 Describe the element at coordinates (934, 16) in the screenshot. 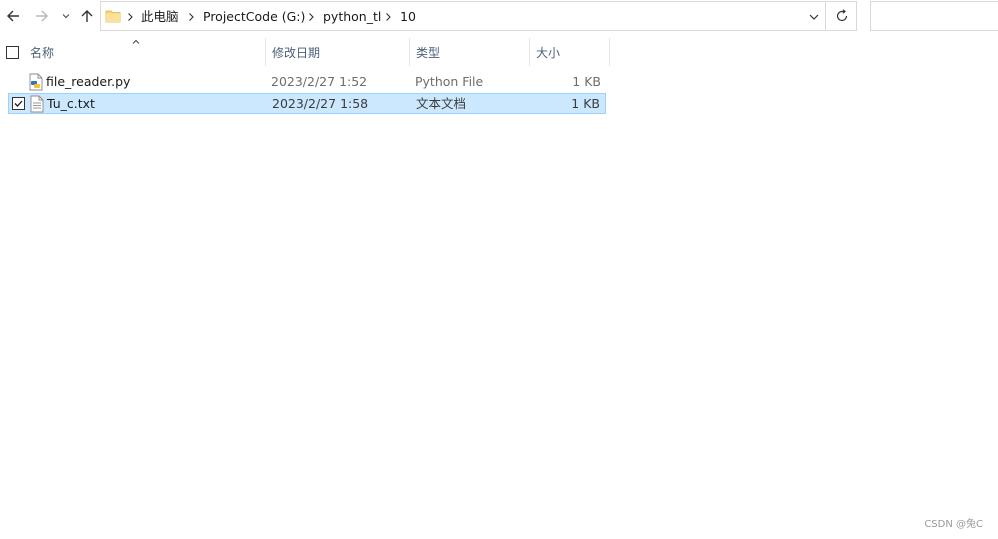

I see `search-input` at that location.